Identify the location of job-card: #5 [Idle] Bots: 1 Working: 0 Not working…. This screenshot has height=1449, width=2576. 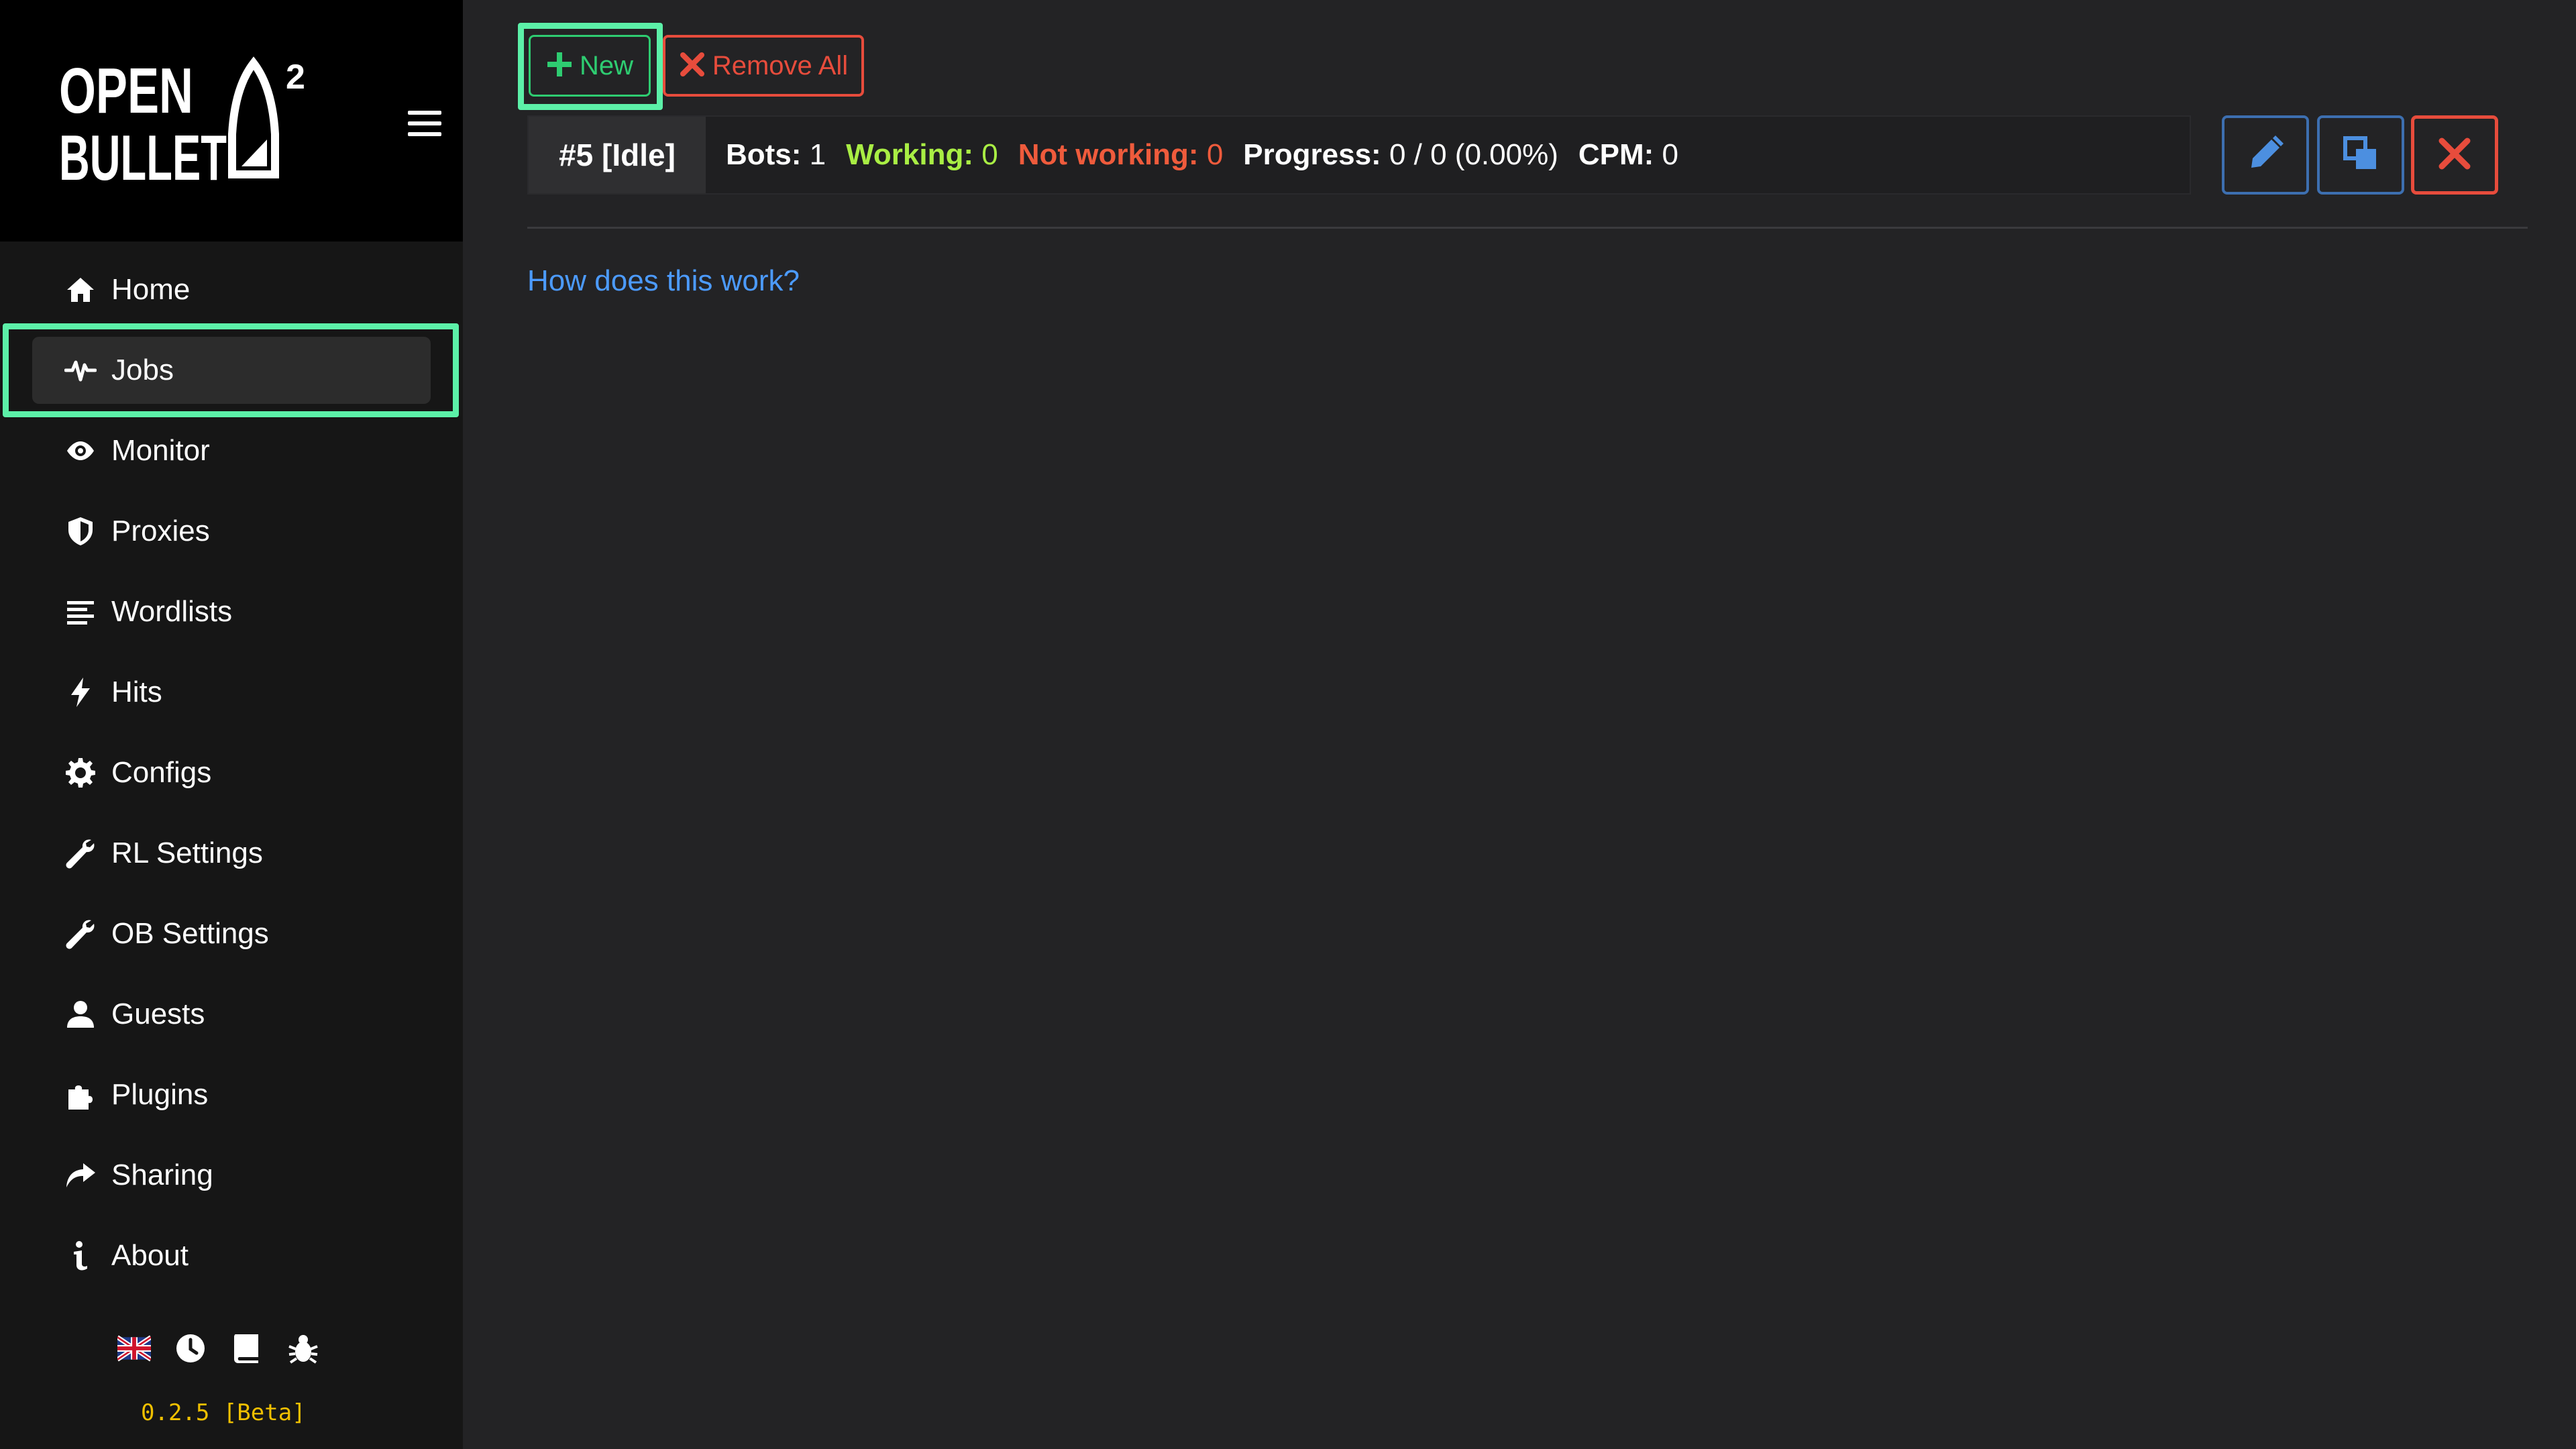
(1359, 155).